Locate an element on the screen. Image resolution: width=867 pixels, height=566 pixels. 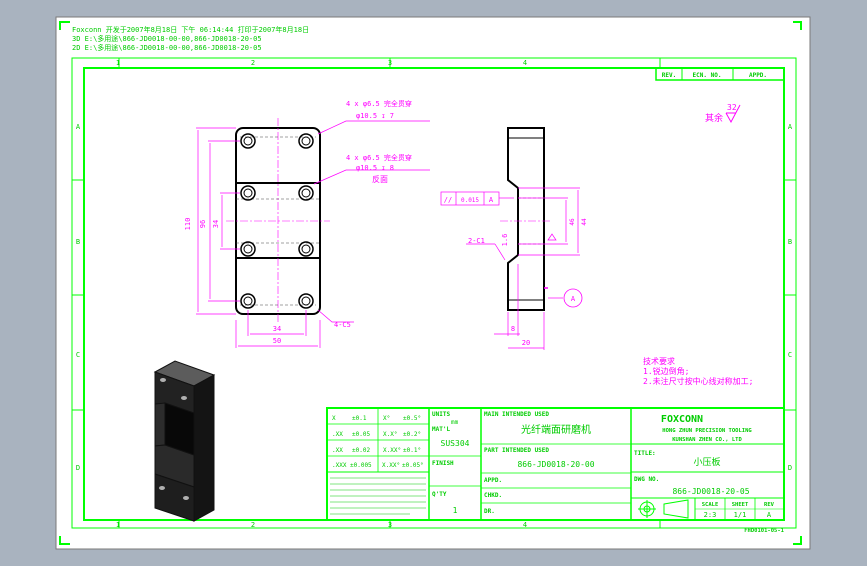
sheet-value: 1/1 is located at coordinates (740, 515).